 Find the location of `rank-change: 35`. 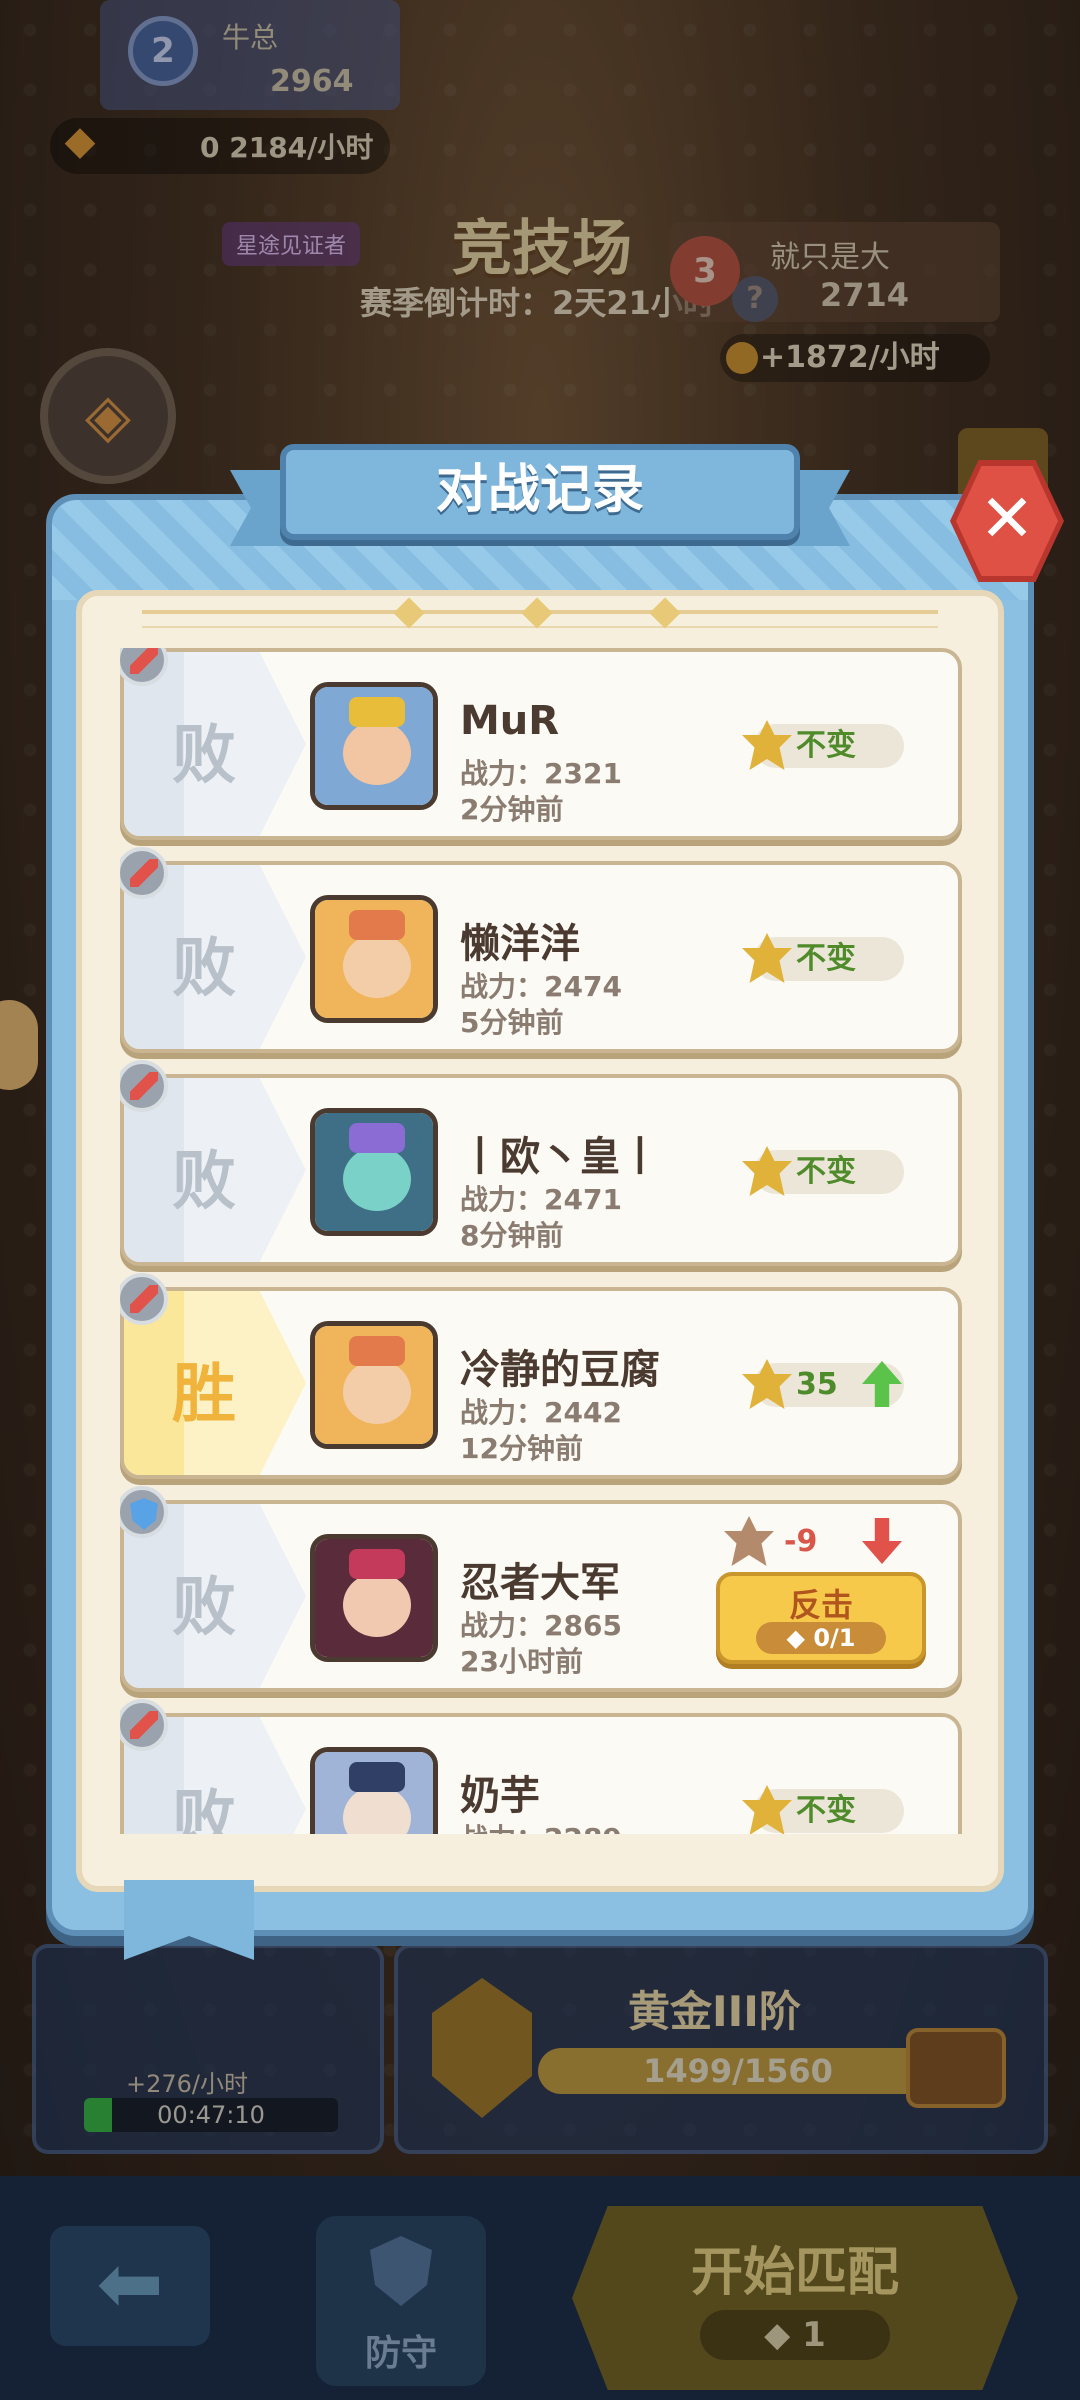

rank-change: 35 is located at coordinates (817, 1384).